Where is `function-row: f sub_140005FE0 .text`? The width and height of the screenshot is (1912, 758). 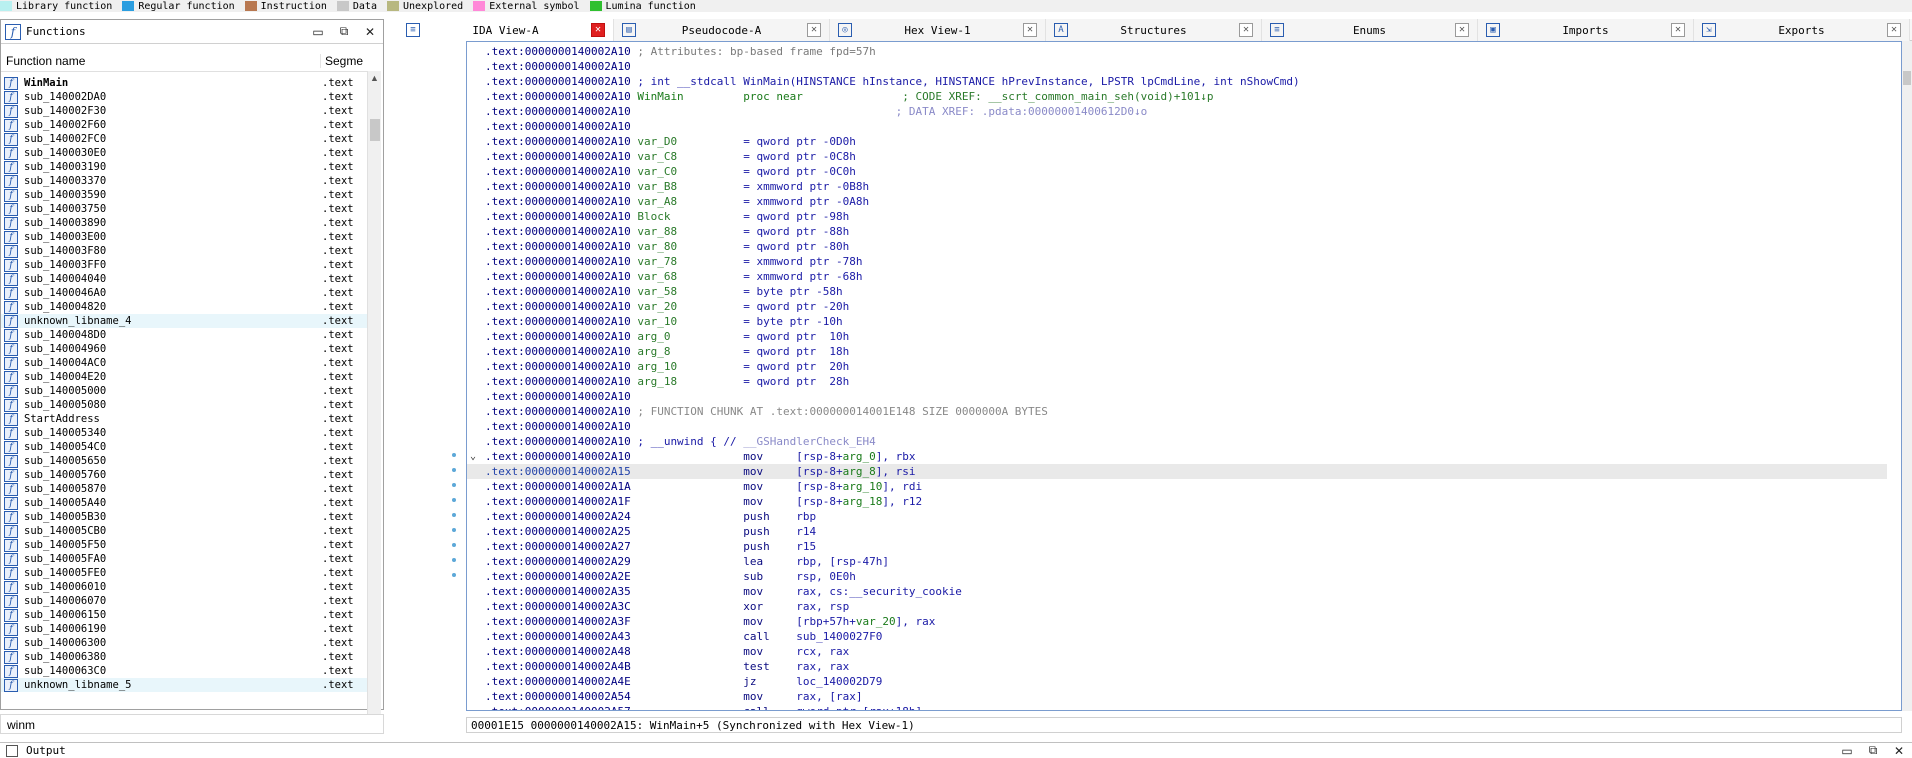 function-row: f sub_140005FE0 .text is located at coordinates (185, 573).